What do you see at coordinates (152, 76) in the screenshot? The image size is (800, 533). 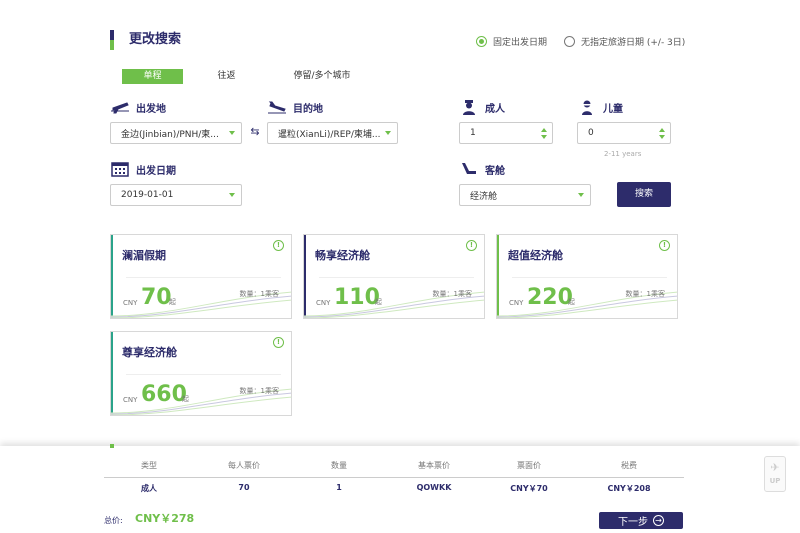 I see `tab-one-way: 单程` at bounding box center [152, 76].